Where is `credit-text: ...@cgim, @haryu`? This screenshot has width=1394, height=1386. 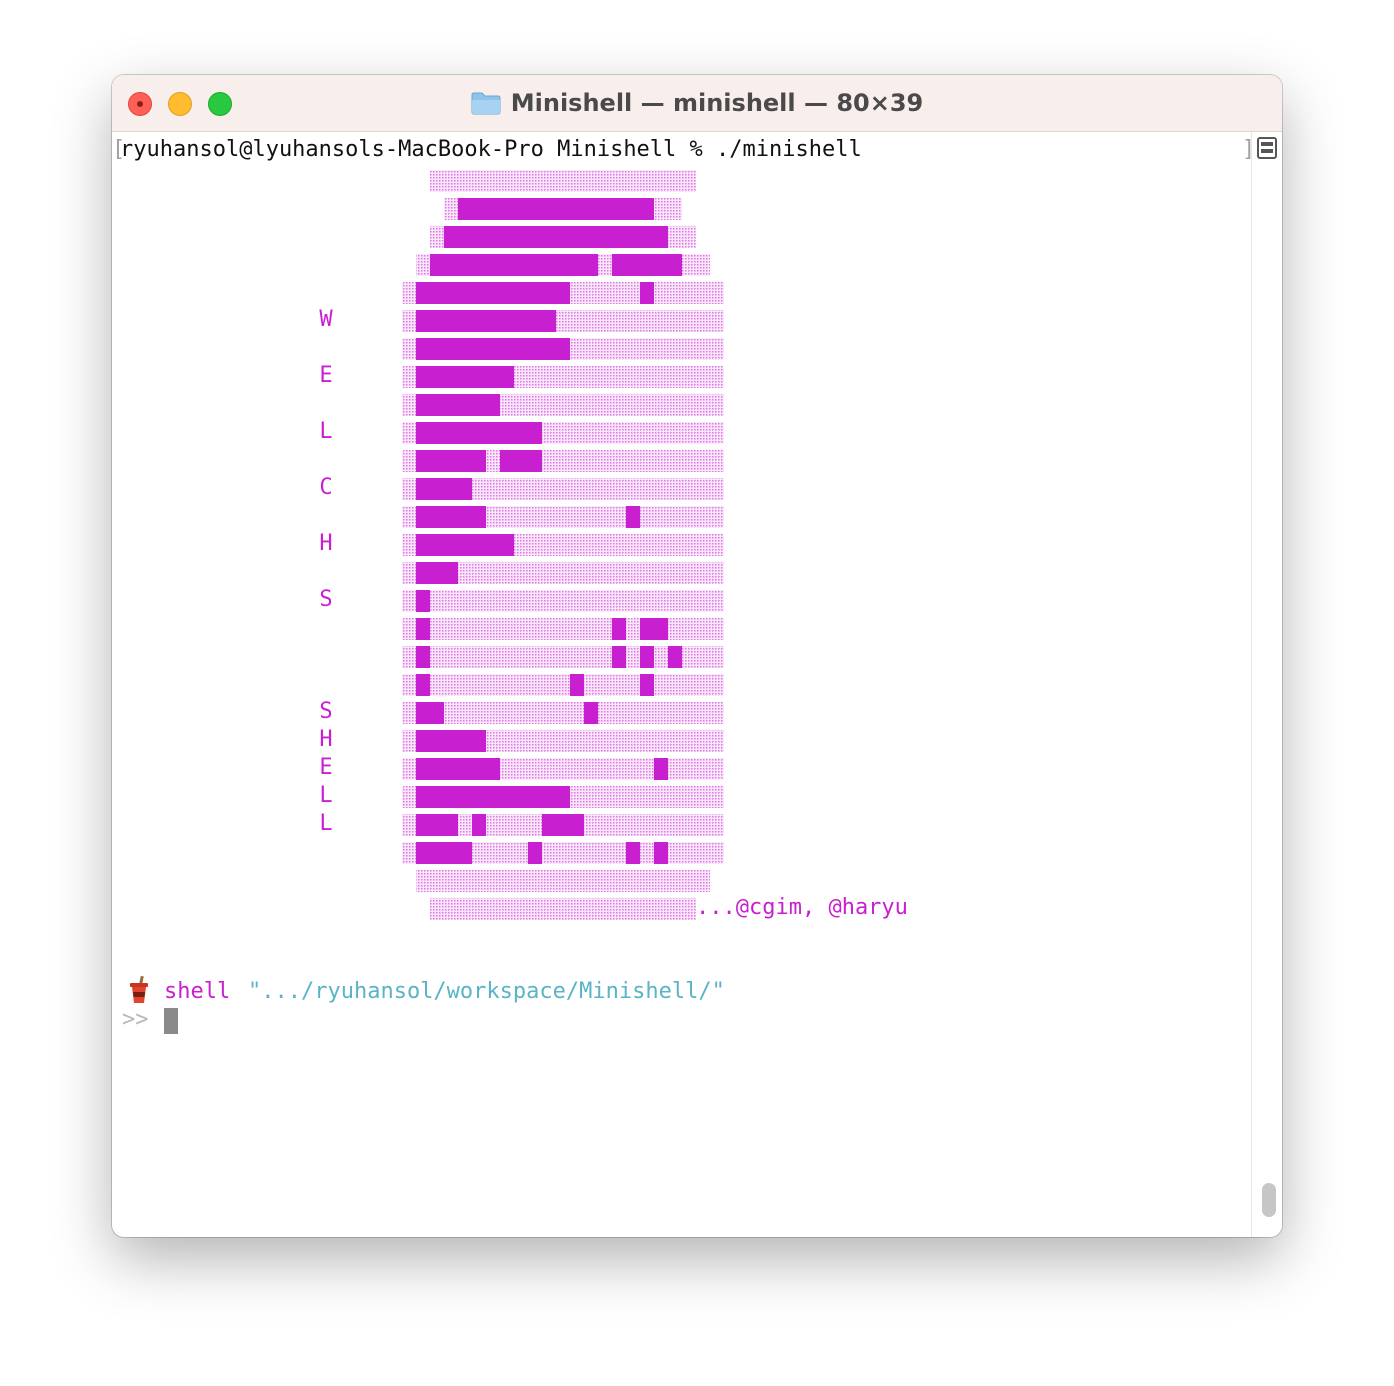
credit-text: ...@cgim, @haryu is located at coordinates (802, 907).